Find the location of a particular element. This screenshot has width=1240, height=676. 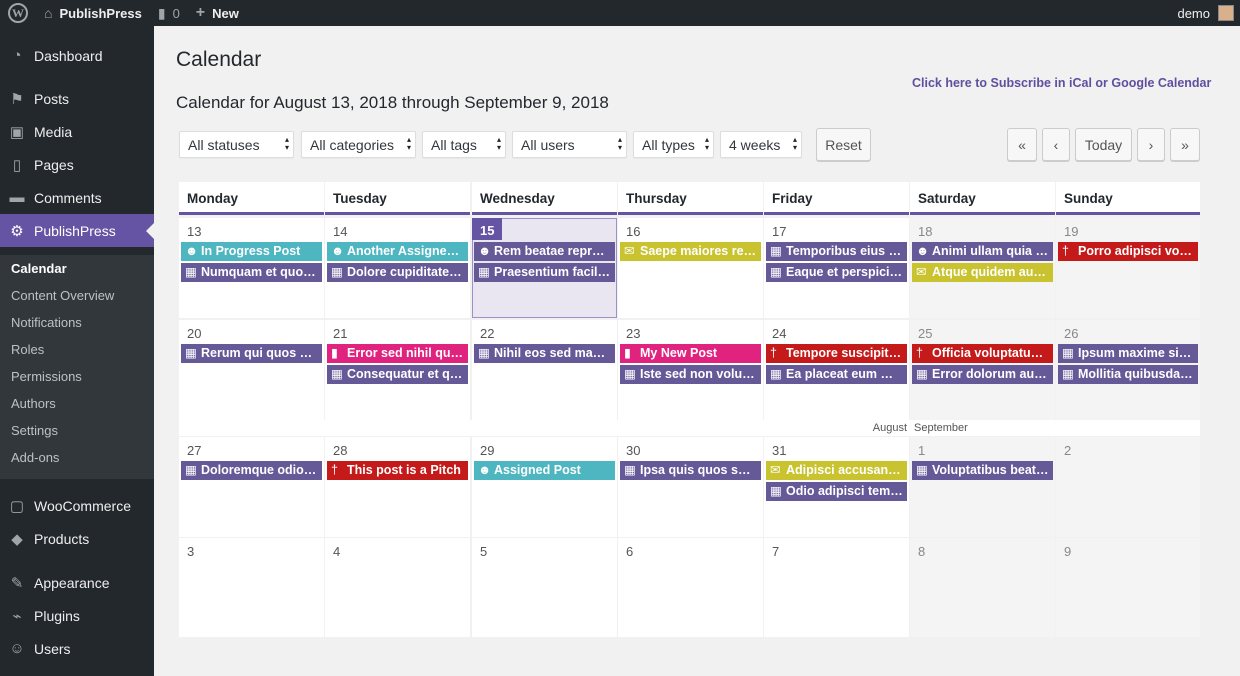

calendar-event: ▦ Iste sed non voluptas is located at coordinates (690, 374).